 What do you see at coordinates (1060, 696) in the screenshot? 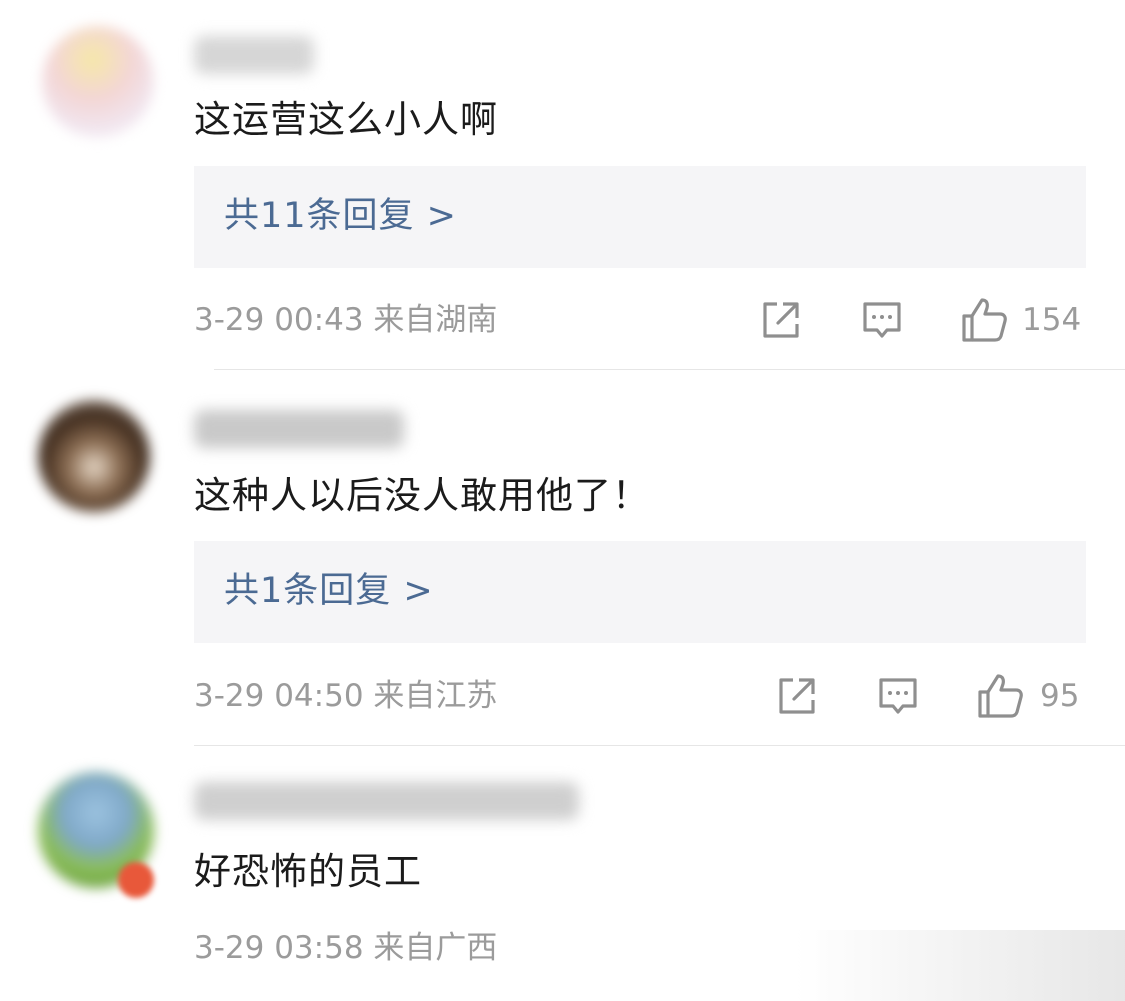
I see `like-count: 95` at bounding box center [1060, 696].